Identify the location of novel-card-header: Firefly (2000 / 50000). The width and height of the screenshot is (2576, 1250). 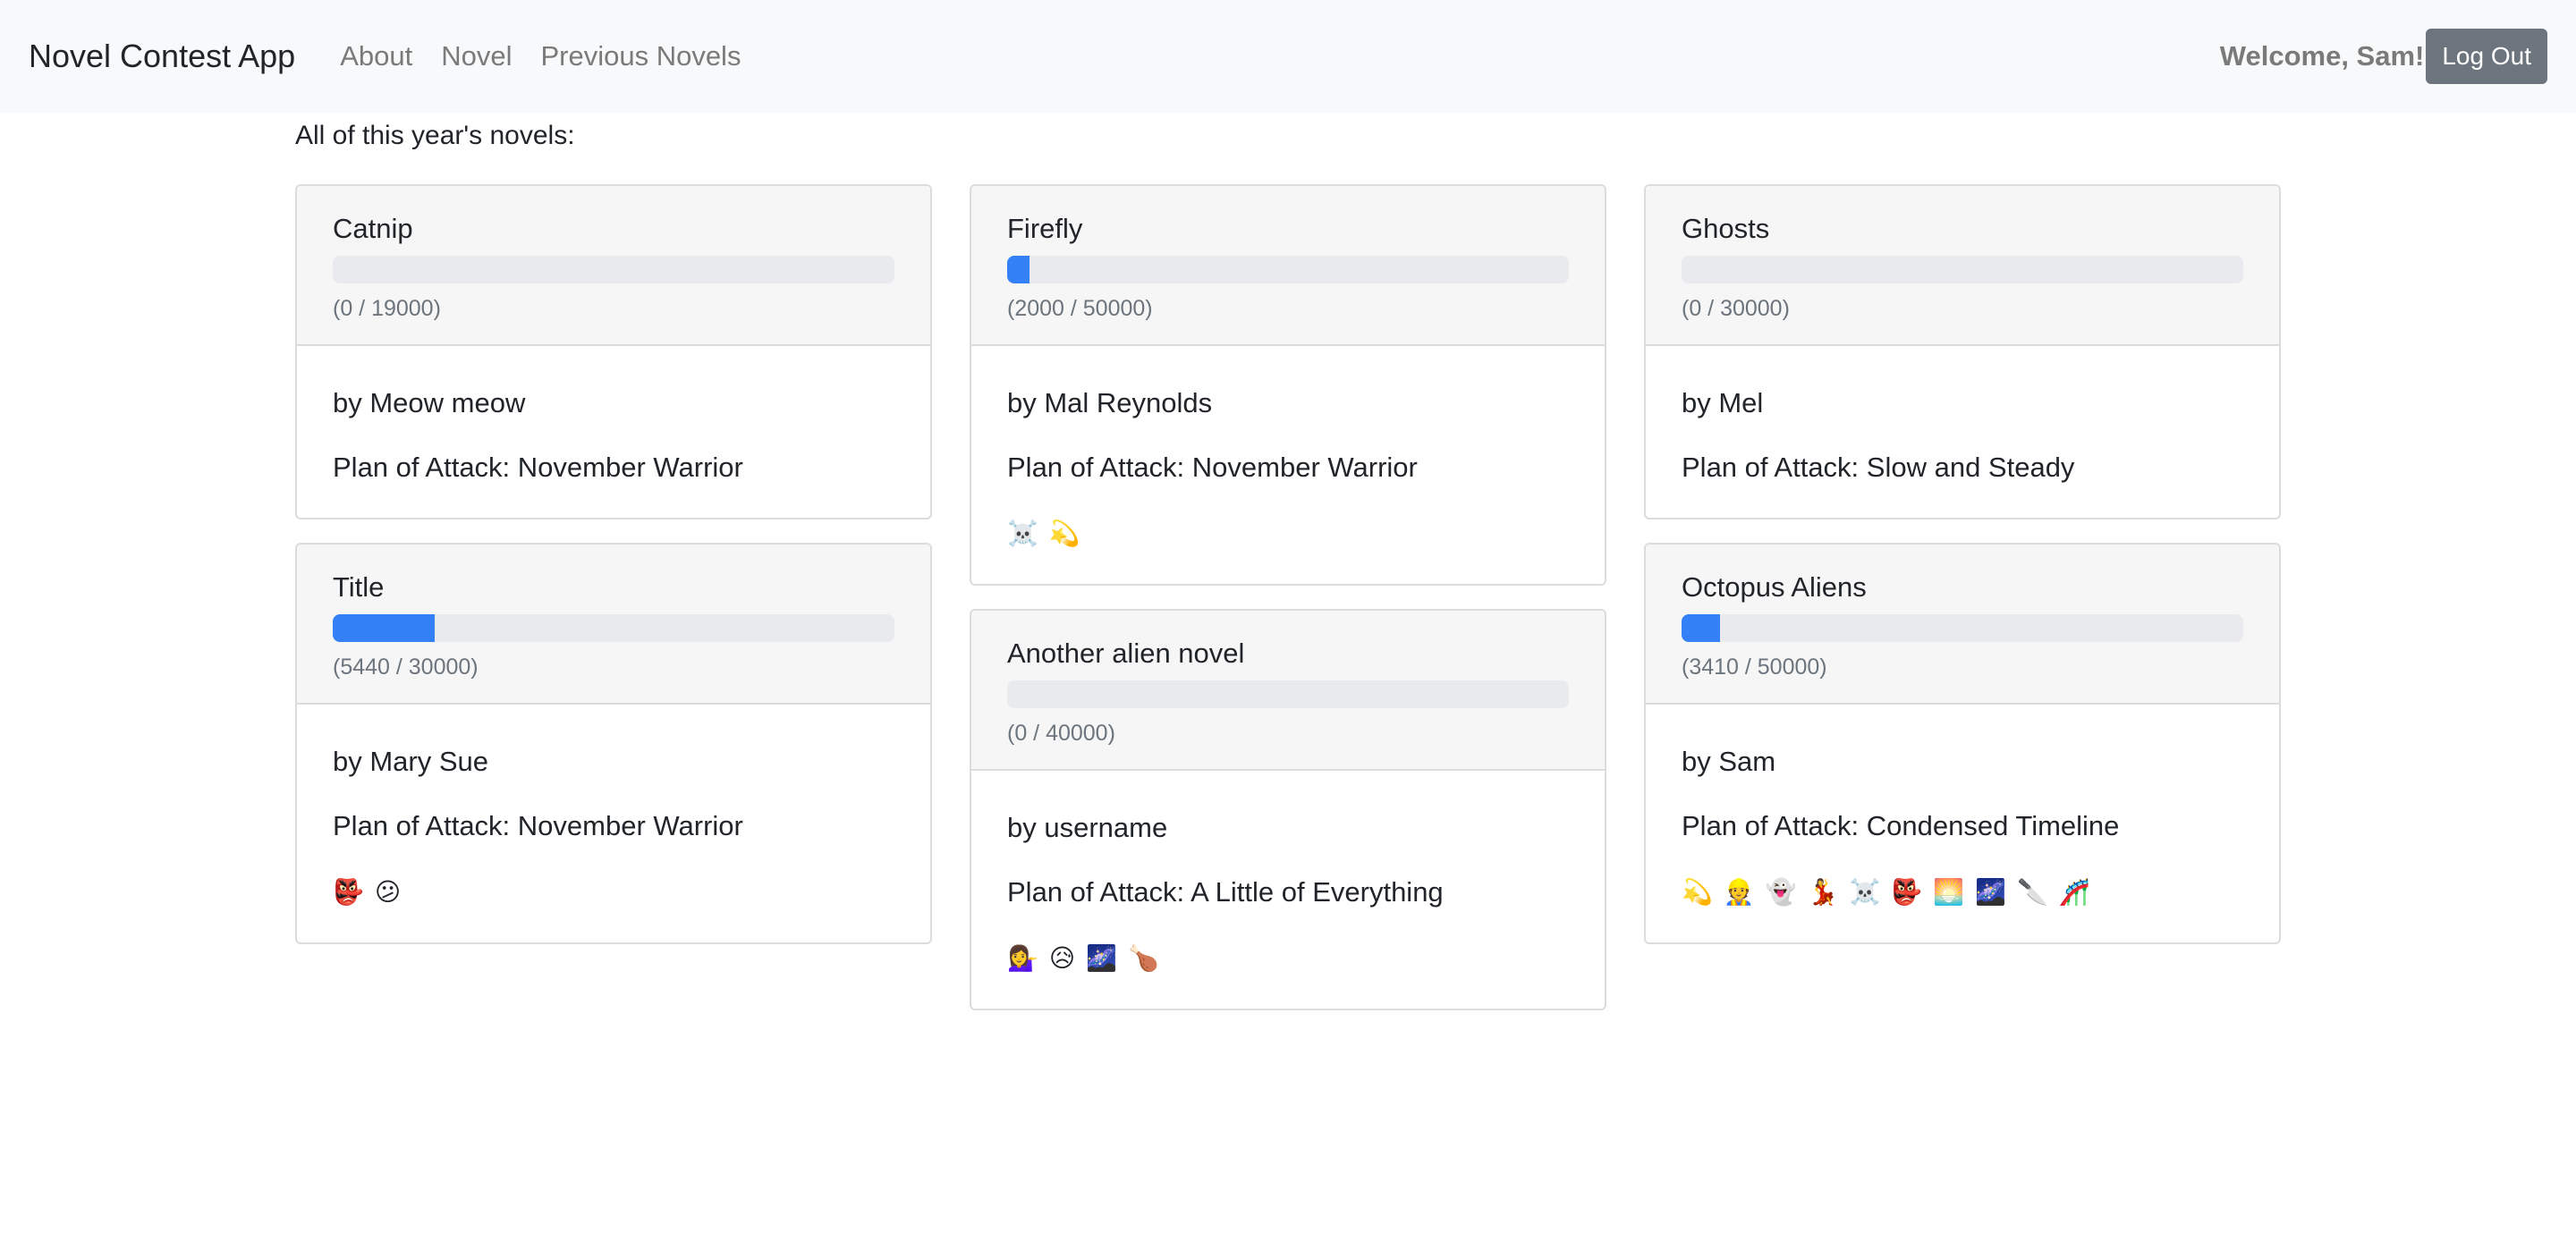
(1288, 266).